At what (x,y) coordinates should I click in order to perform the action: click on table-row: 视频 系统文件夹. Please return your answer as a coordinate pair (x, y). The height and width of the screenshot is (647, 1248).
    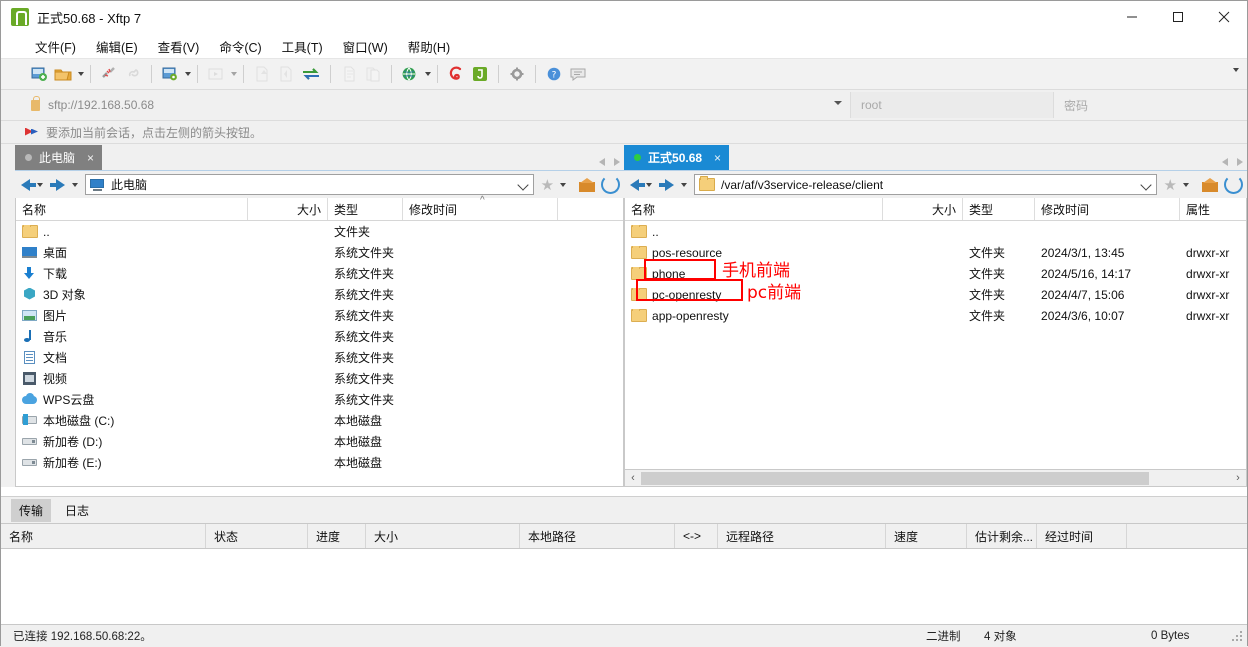
    Looking at the image, I should click on (319, 378).